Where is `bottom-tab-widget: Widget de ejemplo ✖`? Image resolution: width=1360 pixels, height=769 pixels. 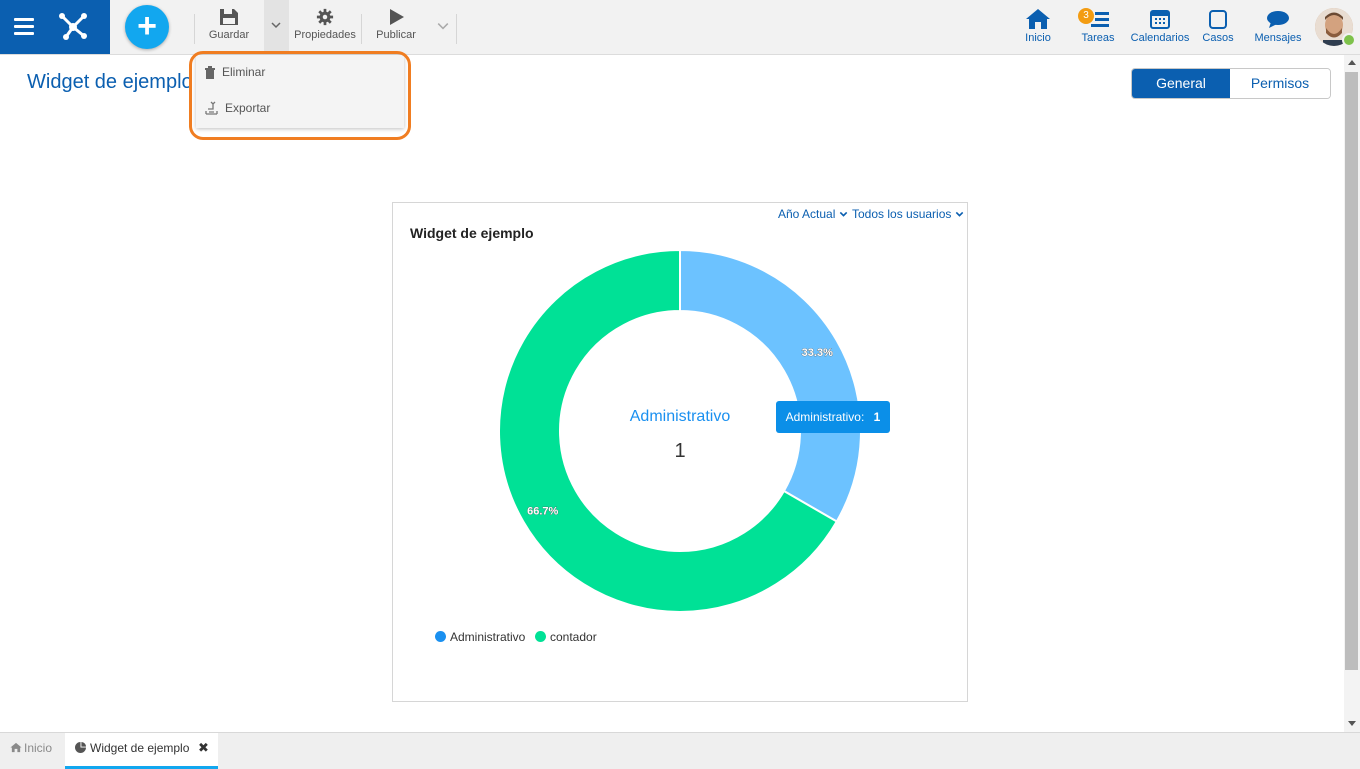 bottom-tab-widget: Widget de ejemplo ✖ is located at coordinates (141, 751).